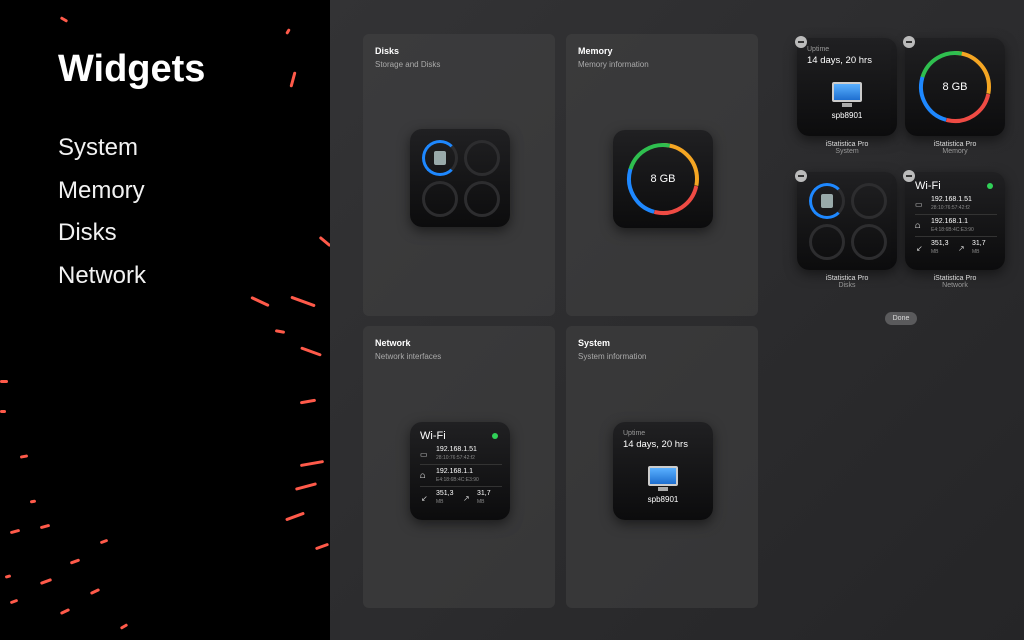  Describe the element at coordinates (955, 148) in the screenshot. I see `placed-label: iStatistica Pro Memory` at that location.